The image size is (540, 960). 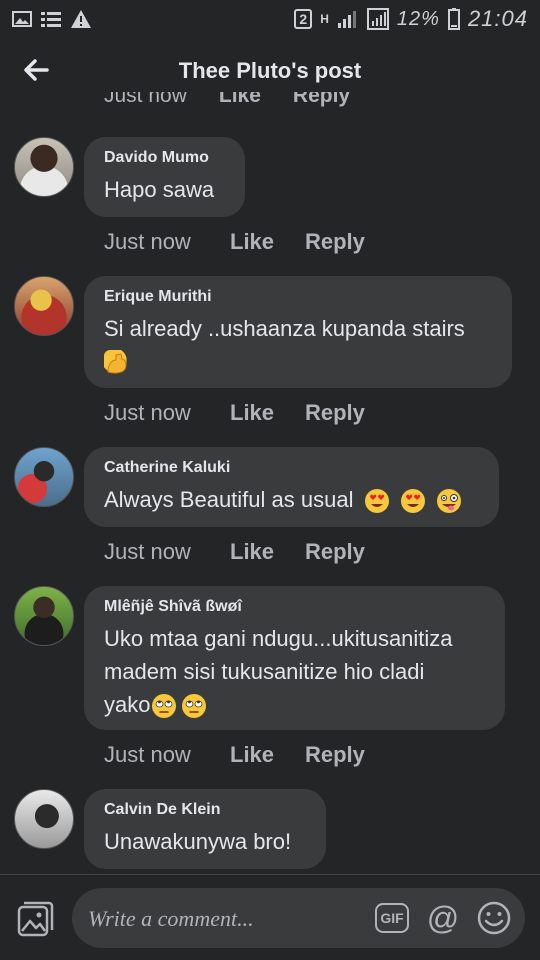 I want to click on comment-bubble: Davido Mumo Hapo sawa, so click(x=164, y=177).